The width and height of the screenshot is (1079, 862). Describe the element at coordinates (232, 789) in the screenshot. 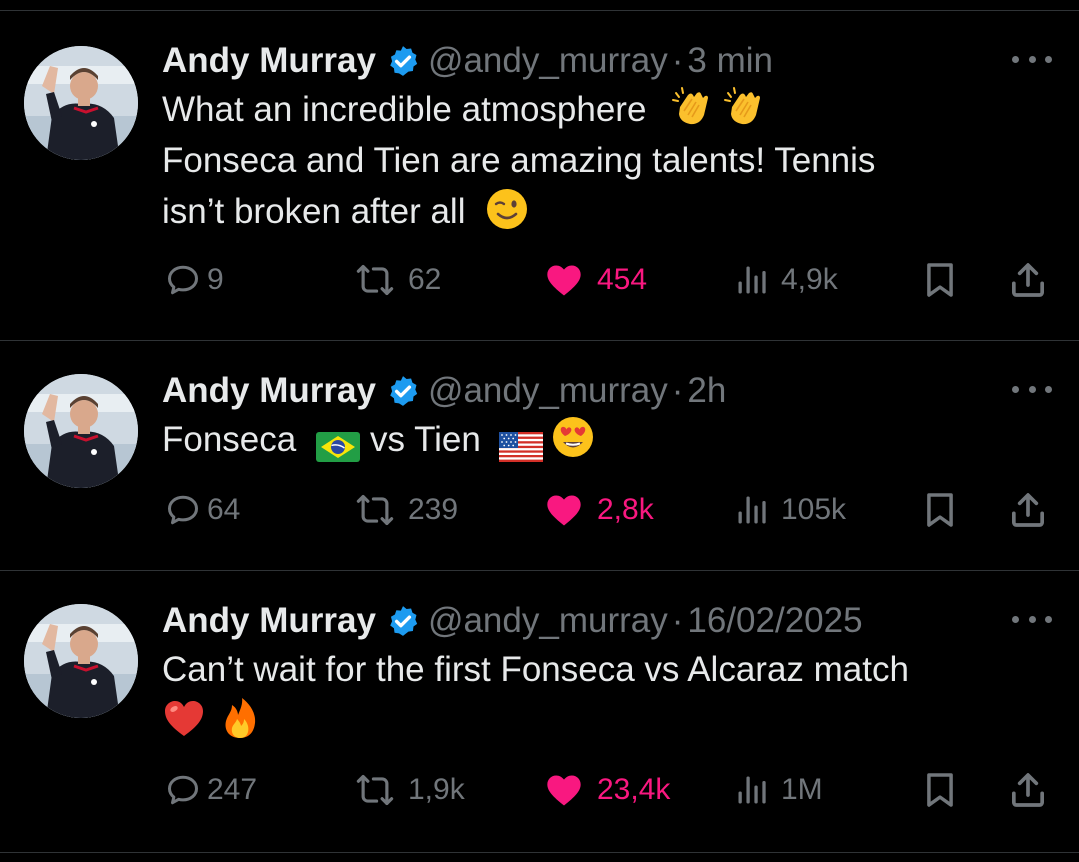

I see `reply-count: 247` at that location.